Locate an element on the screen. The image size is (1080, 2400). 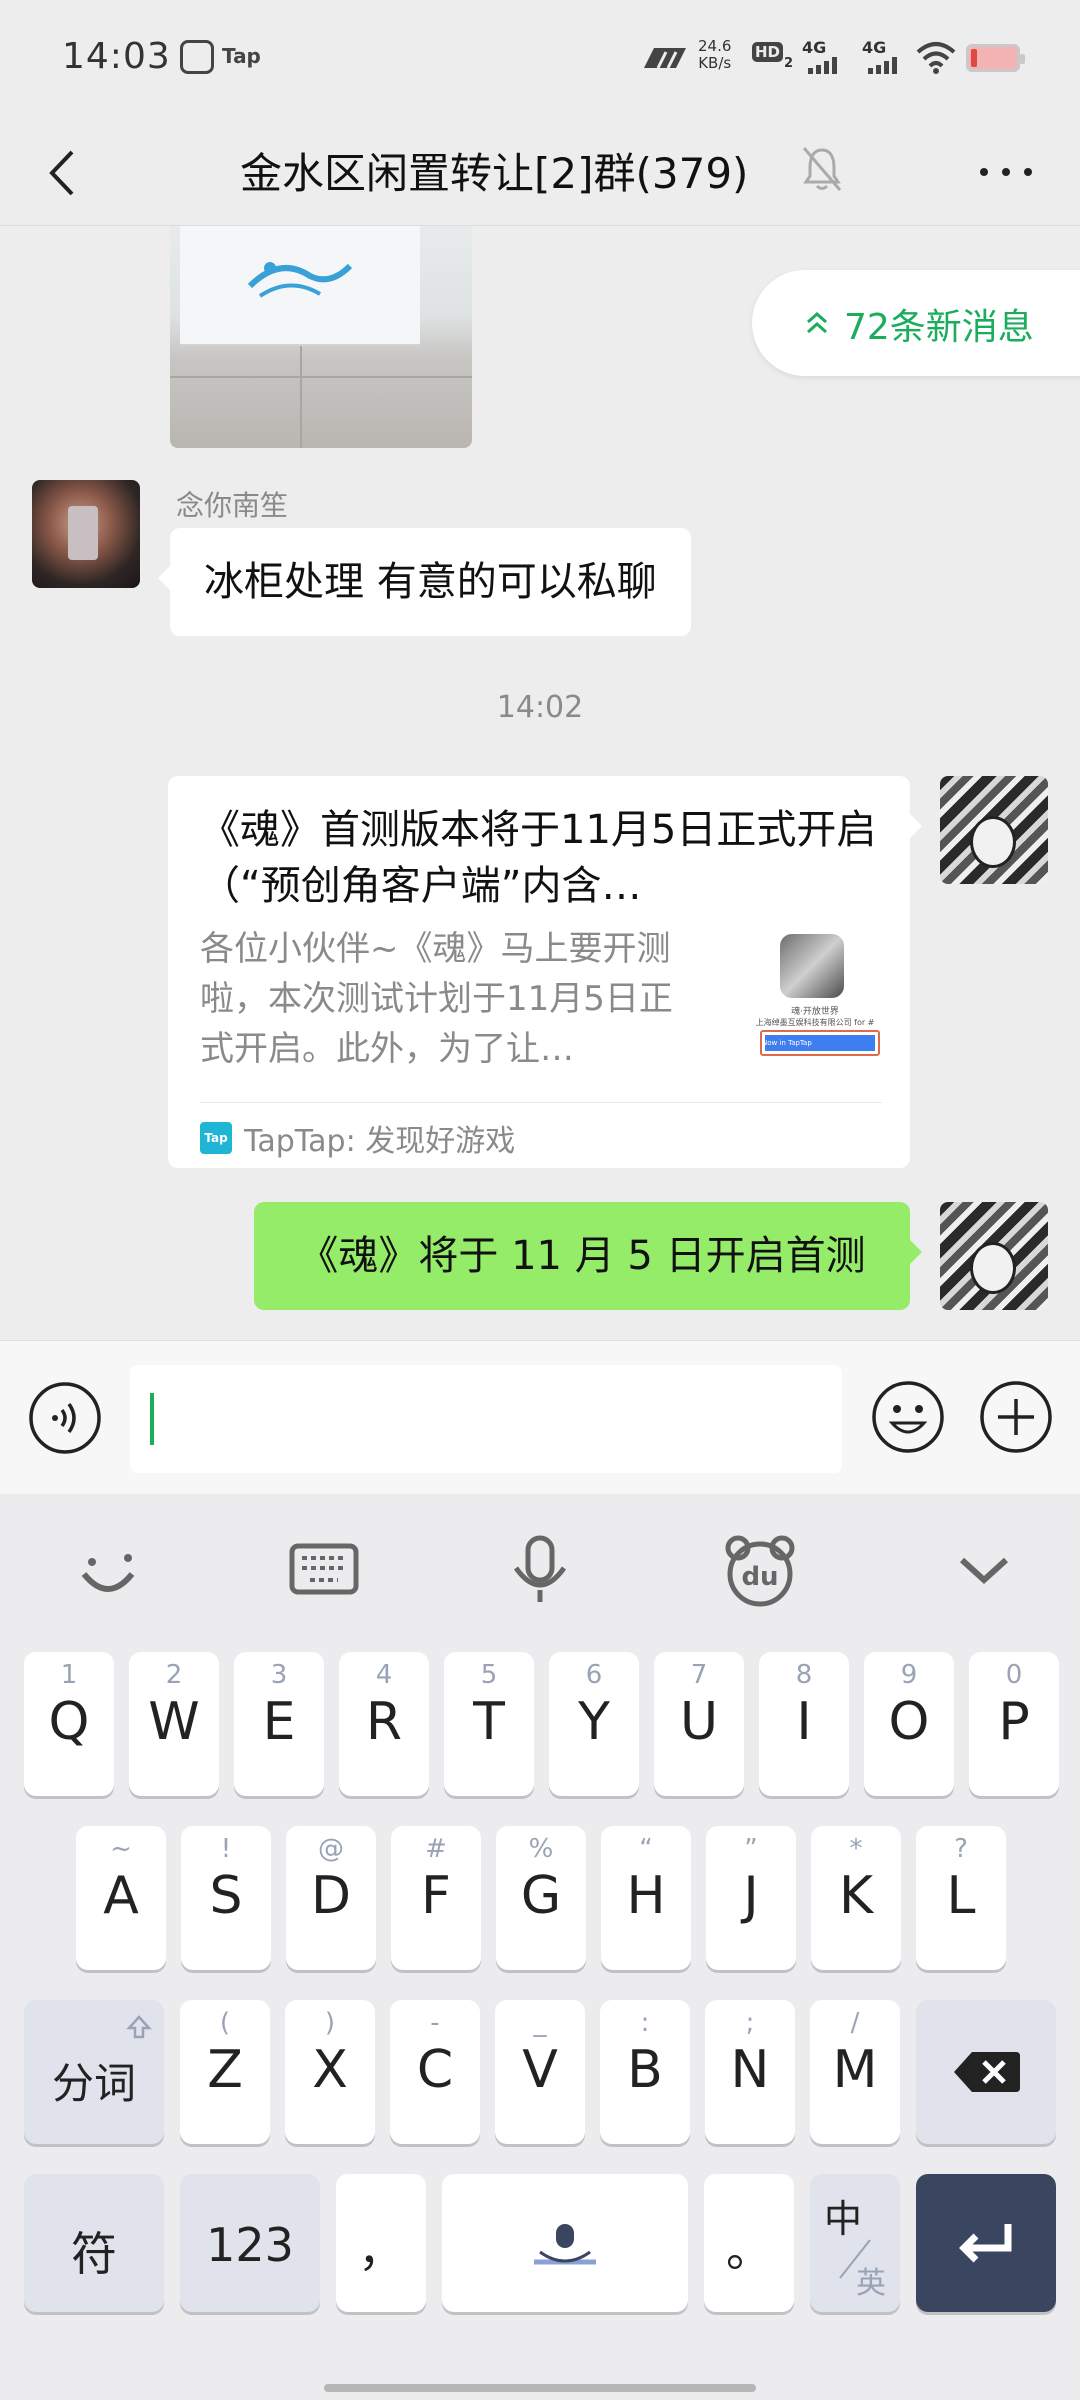
backspace-icon is located at coordinates (987, 2072).